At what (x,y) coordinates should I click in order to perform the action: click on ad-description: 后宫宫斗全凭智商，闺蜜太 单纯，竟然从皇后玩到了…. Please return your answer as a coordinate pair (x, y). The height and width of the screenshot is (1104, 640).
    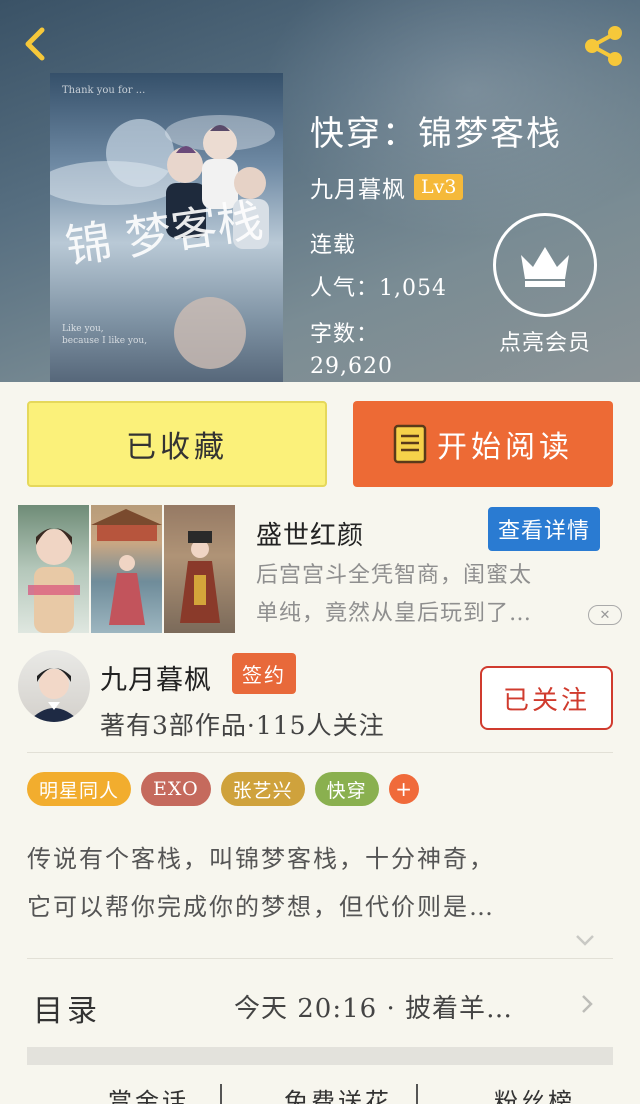
    Looking at the image, I should click on (431, 595).